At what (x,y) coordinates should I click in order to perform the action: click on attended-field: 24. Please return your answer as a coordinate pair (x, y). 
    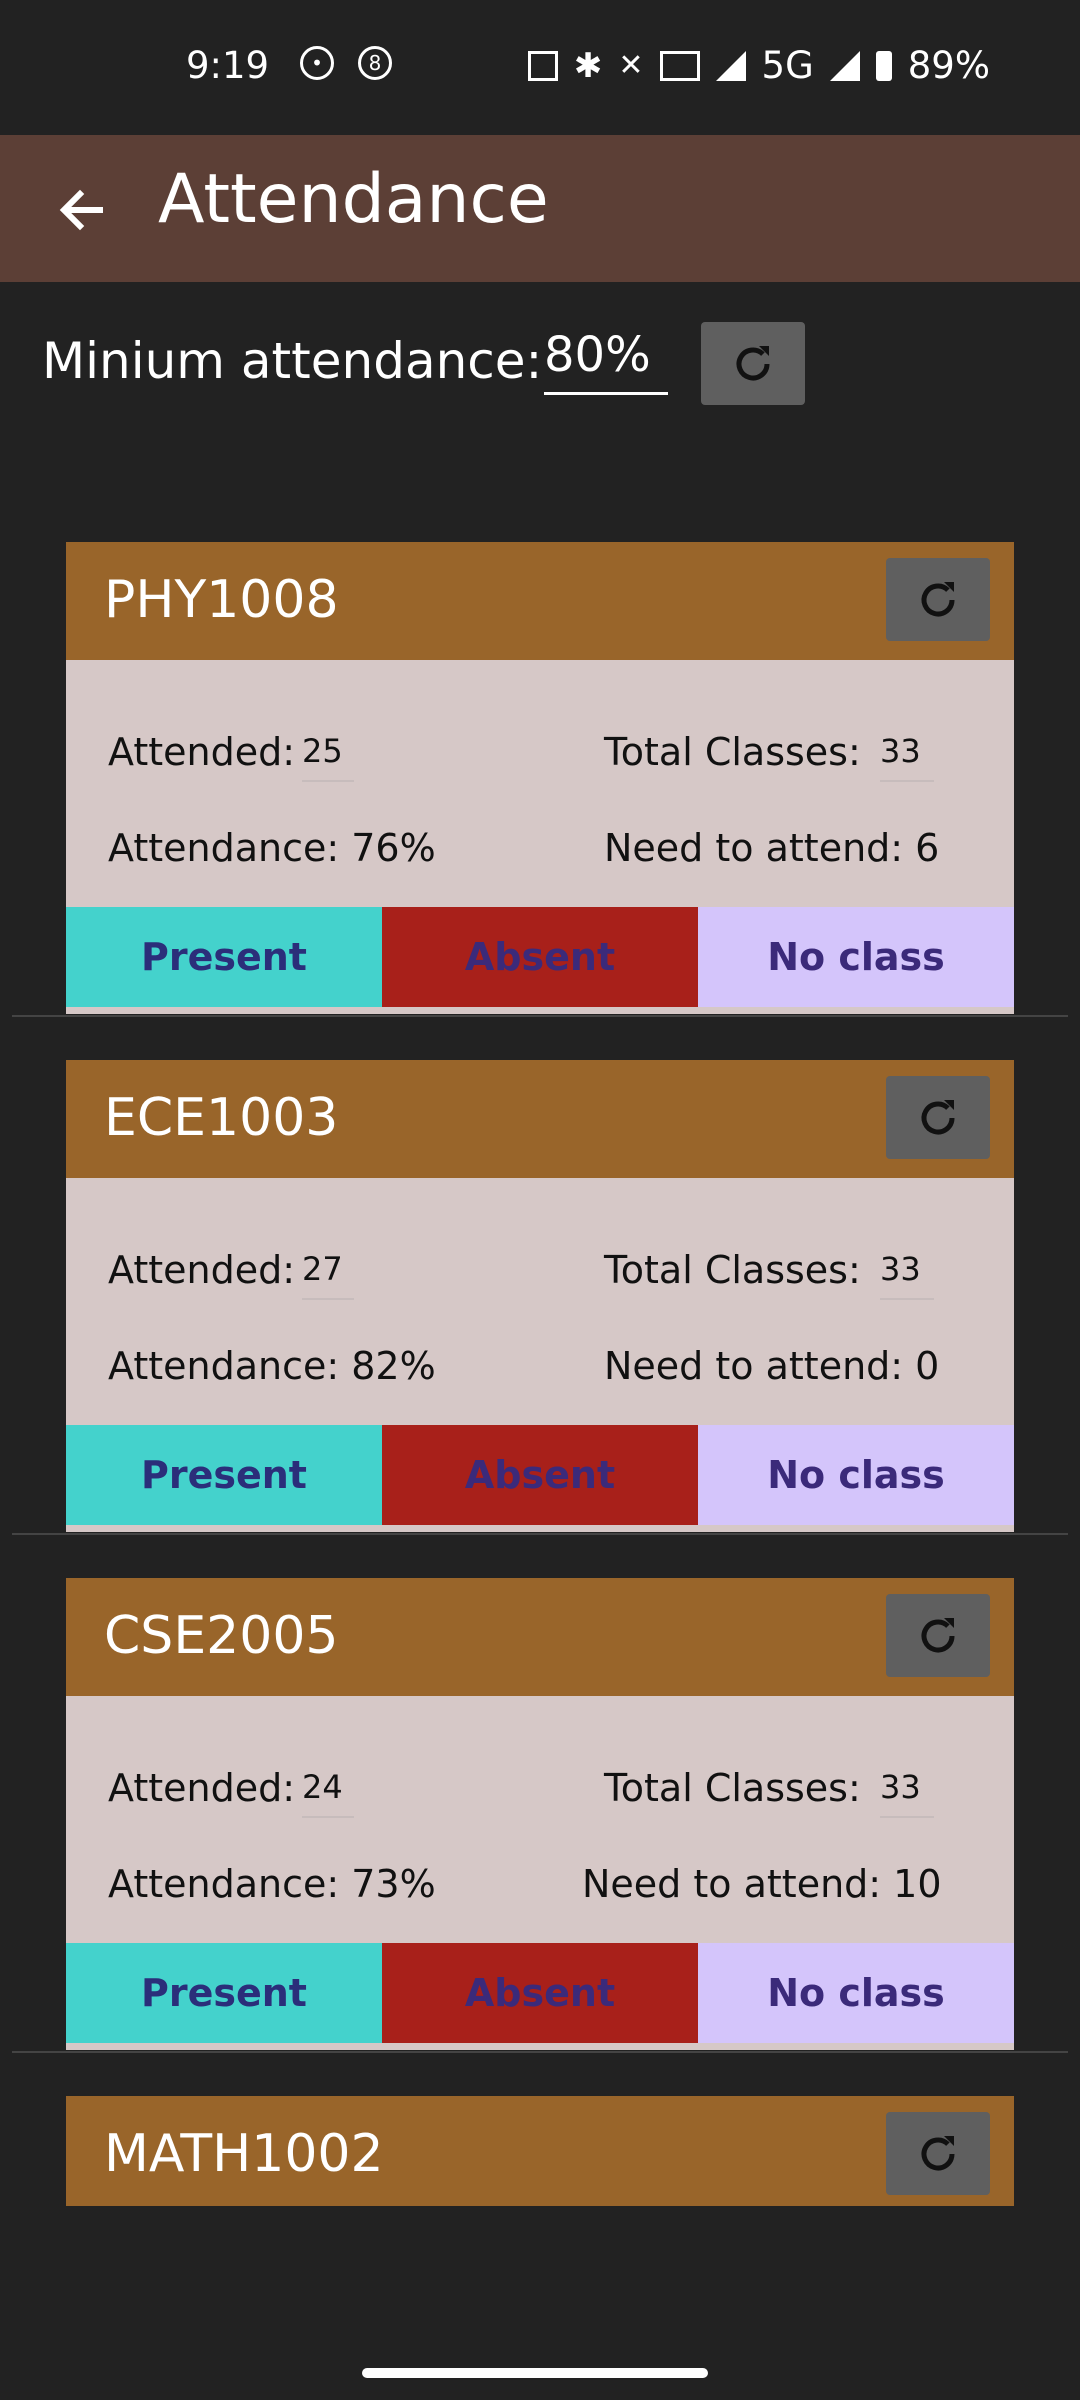
    Looking at the image, I should click on (328, 1793).